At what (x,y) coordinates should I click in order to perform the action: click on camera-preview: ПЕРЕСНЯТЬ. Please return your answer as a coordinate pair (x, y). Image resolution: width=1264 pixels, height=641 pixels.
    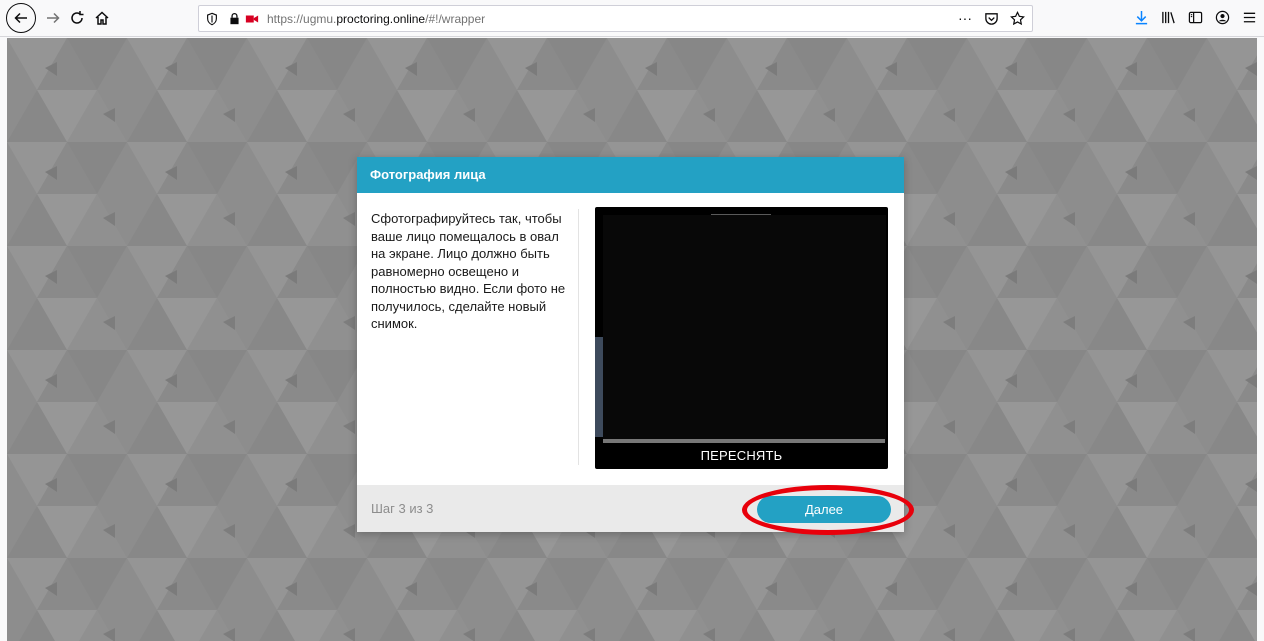
    Looking at the image, I should click on (741, 338).